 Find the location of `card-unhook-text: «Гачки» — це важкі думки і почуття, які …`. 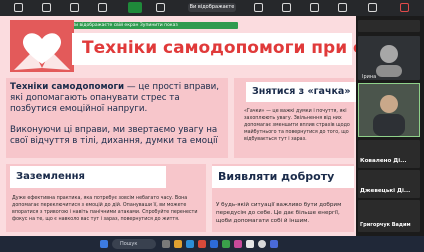

card-unhook-text: «Гачки» — це важкі думки і почуття, які … is located at coordinates (297, 125).